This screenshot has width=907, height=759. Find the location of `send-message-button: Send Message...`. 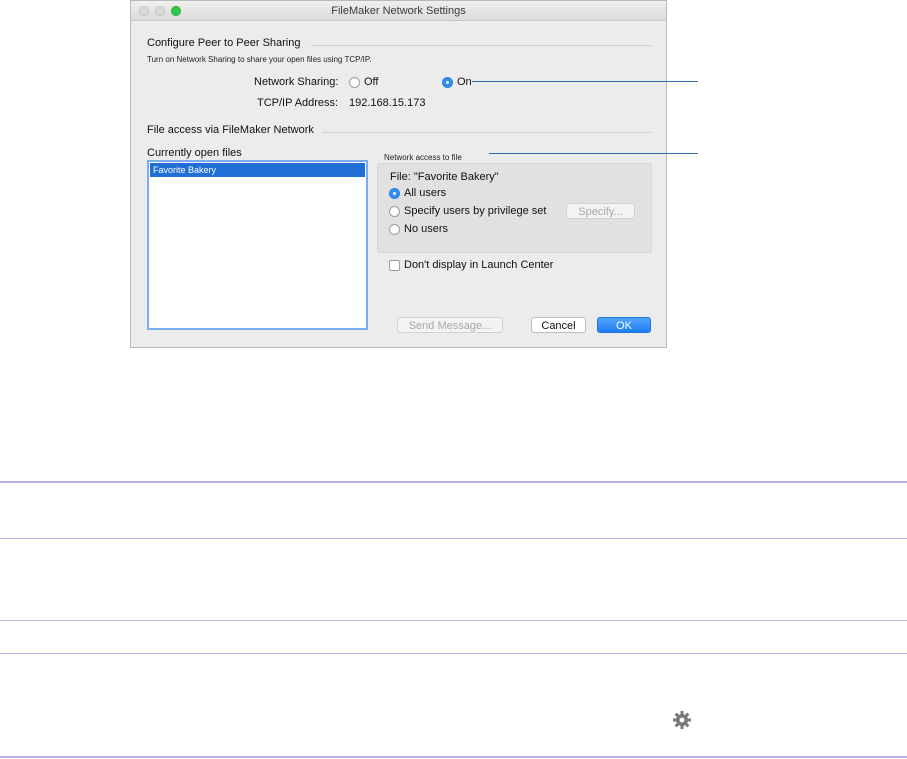

send-message-button: Send Message... is located at coordinates (450, 325).